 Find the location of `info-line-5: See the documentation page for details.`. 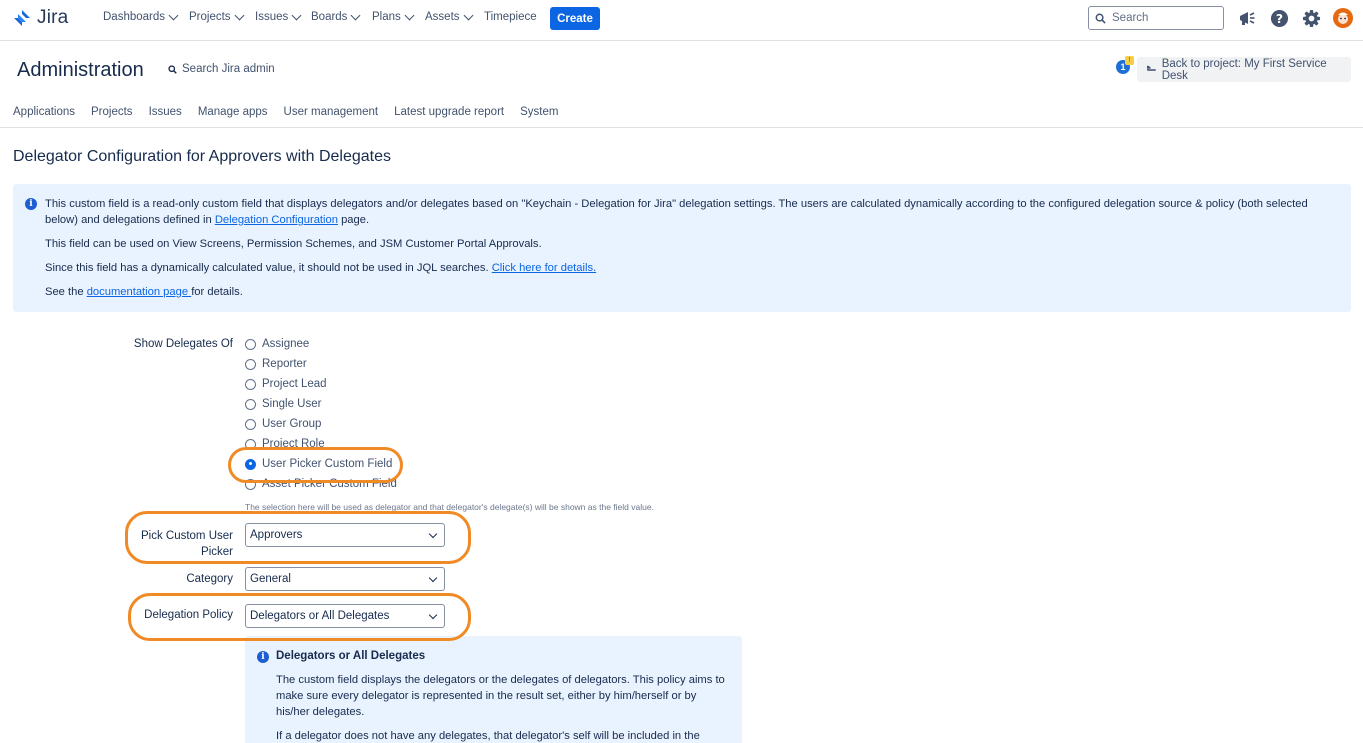

info-line-5: See the documentation page for details. is located at coordinates (144, 292).